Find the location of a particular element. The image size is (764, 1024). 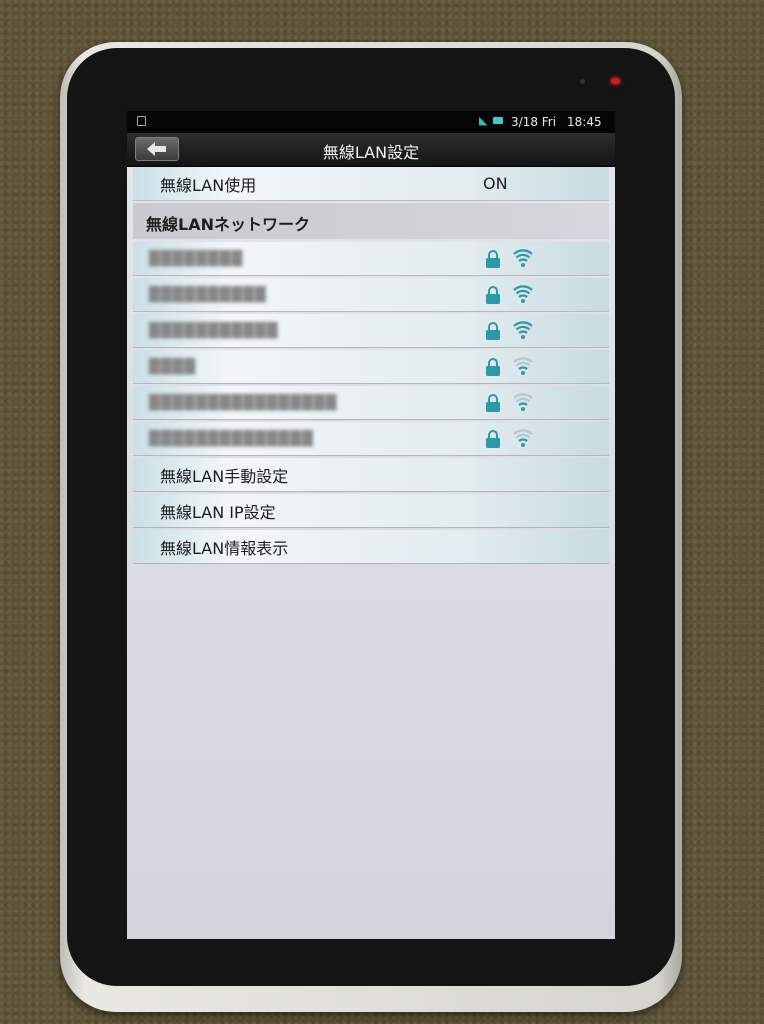

network-row: ███████████ is located at coordinates (371, 330).